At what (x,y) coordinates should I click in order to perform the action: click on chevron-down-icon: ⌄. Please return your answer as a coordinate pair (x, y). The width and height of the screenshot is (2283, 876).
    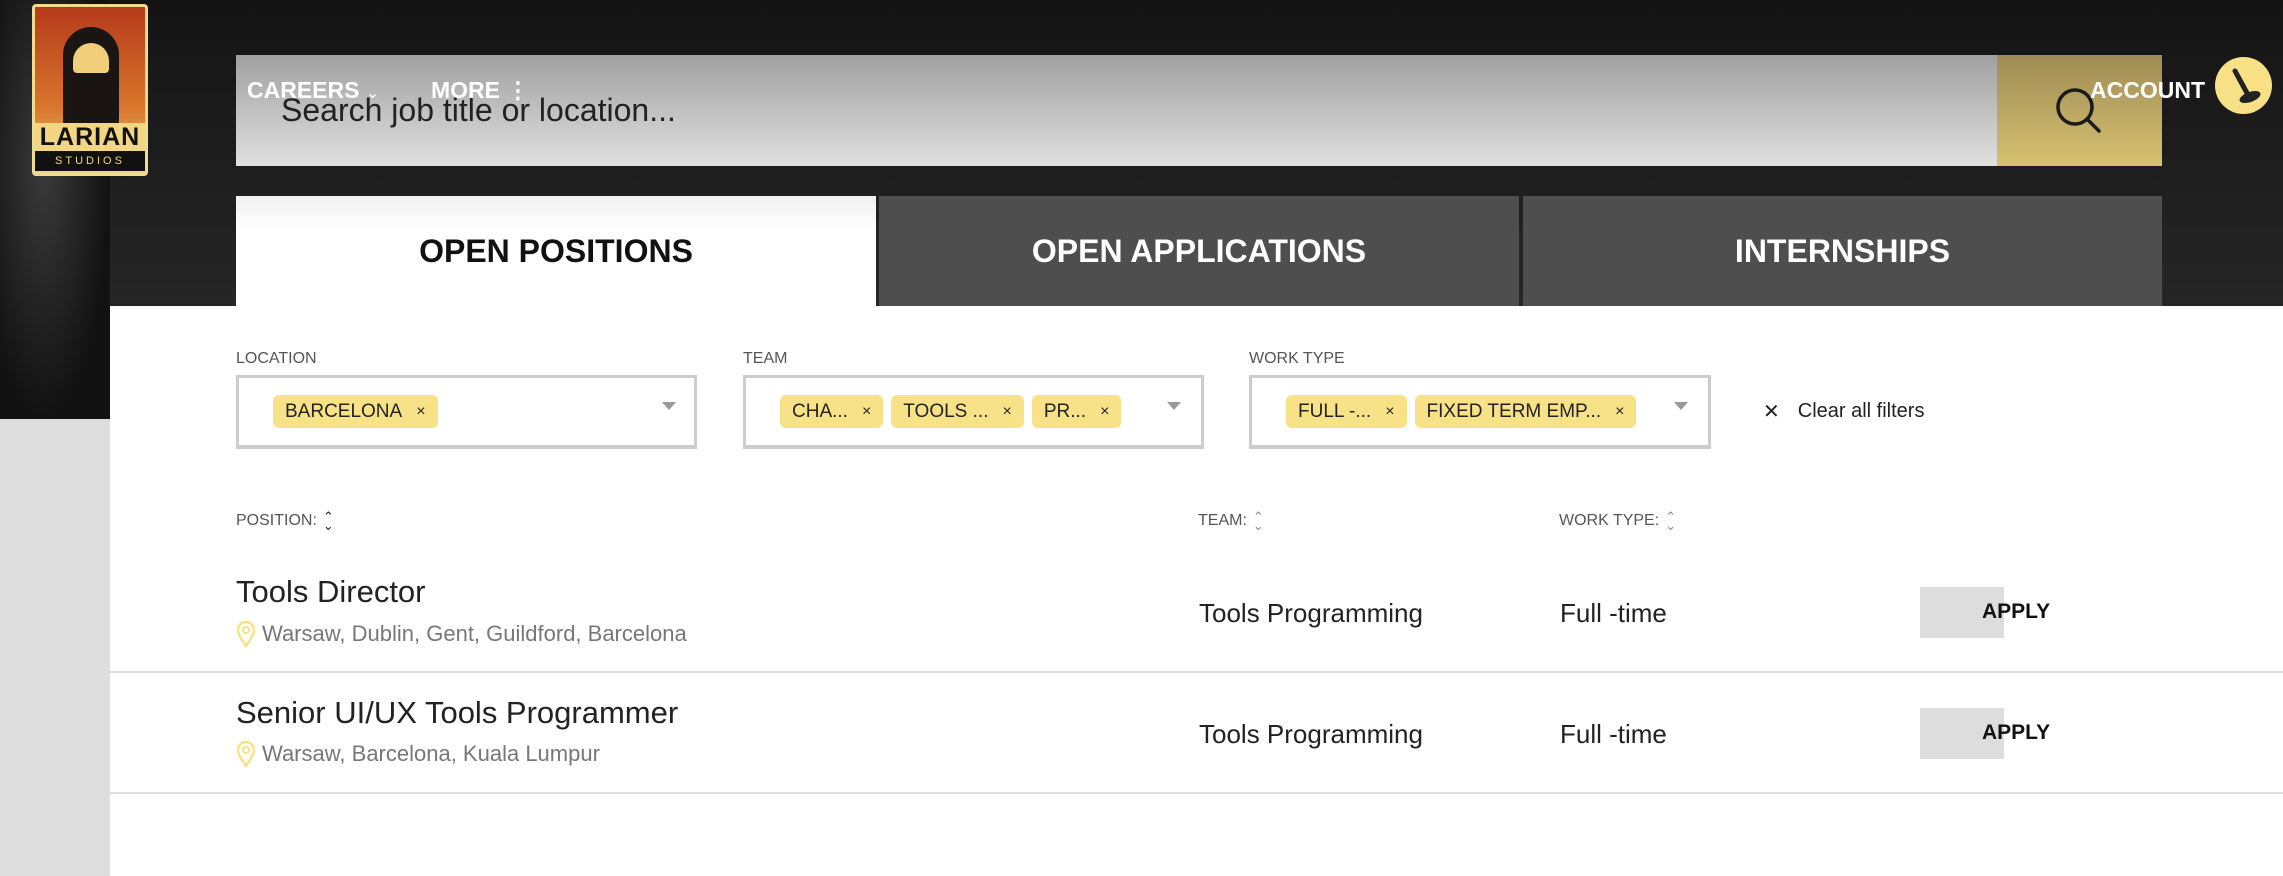
    Looking at the image, I should click on (372, 93).